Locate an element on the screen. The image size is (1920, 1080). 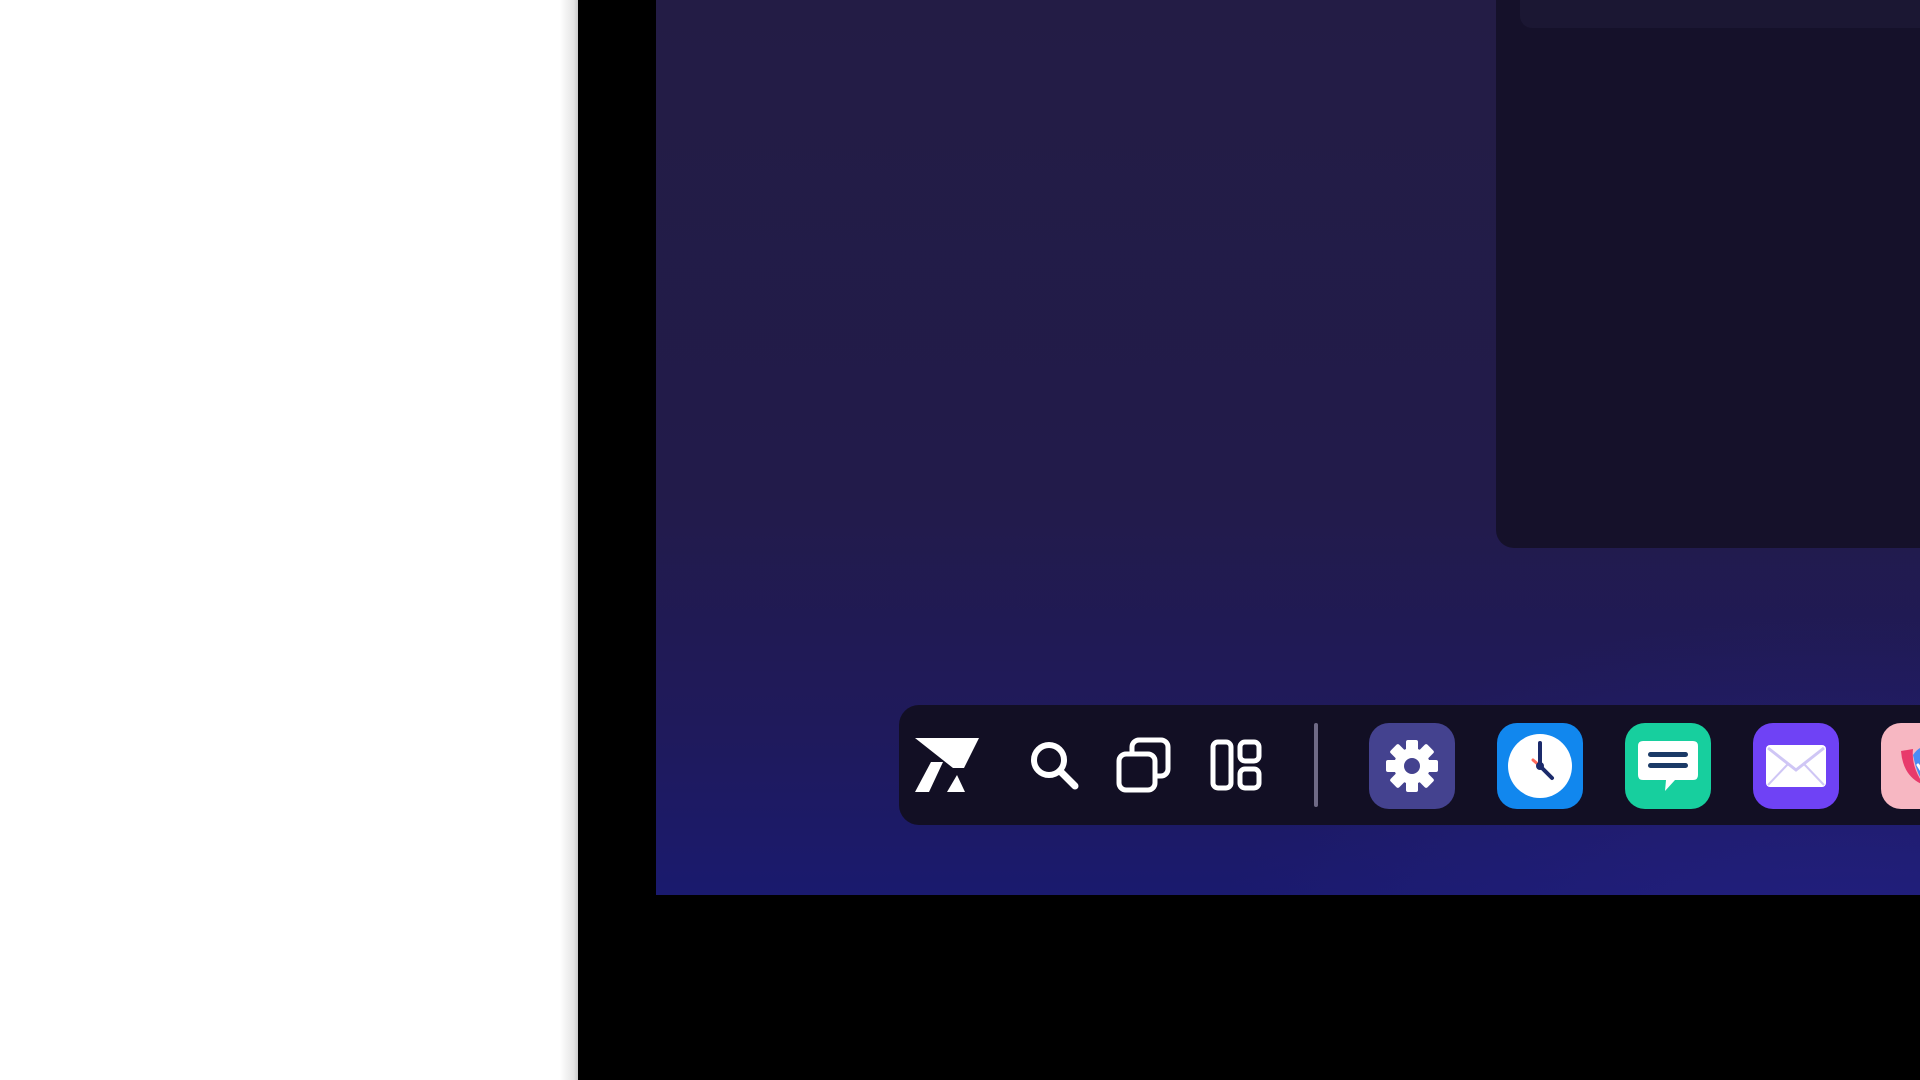
widgets-button is located at coordinates (1237, 765).